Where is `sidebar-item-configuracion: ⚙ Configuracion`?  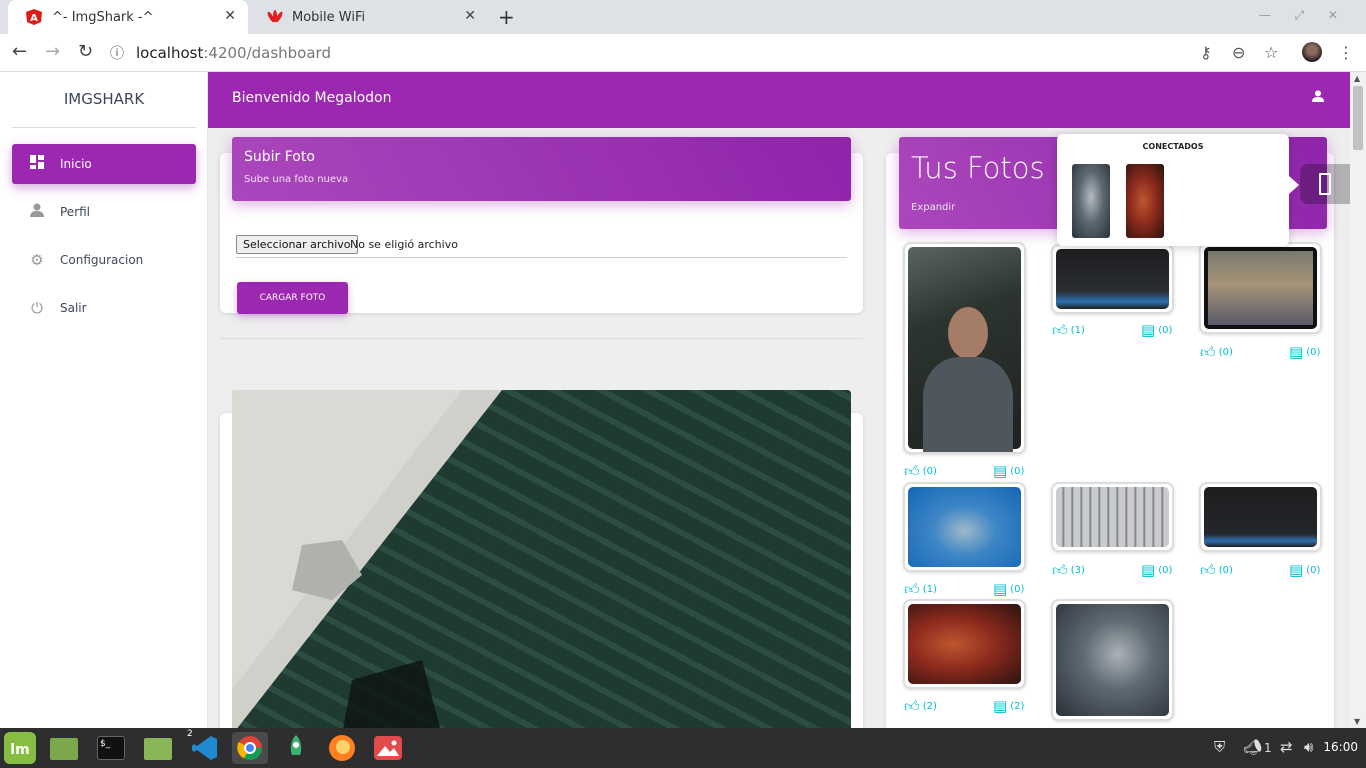 sidebar-item-configuracion: ⚙ Configuracion is located at coordinates (104, 260).